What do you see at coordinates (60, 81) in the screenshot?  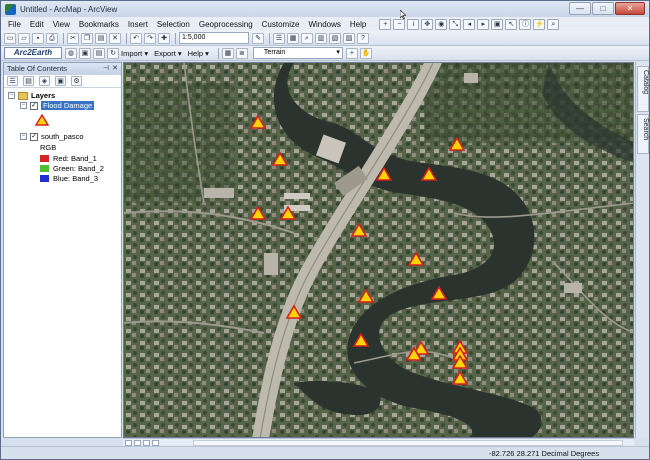 I see `list-by-selection-icon: ▣` at bounding box center [60, 81].